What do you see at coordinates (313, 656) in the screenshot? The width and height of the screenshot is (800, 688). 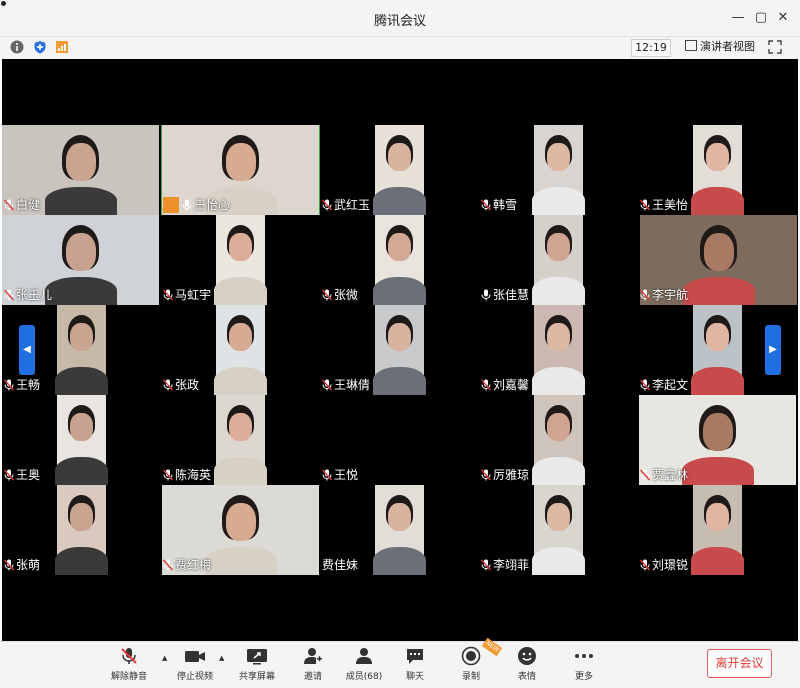 I see `add-user-icon` at bounding box center [313, 656].